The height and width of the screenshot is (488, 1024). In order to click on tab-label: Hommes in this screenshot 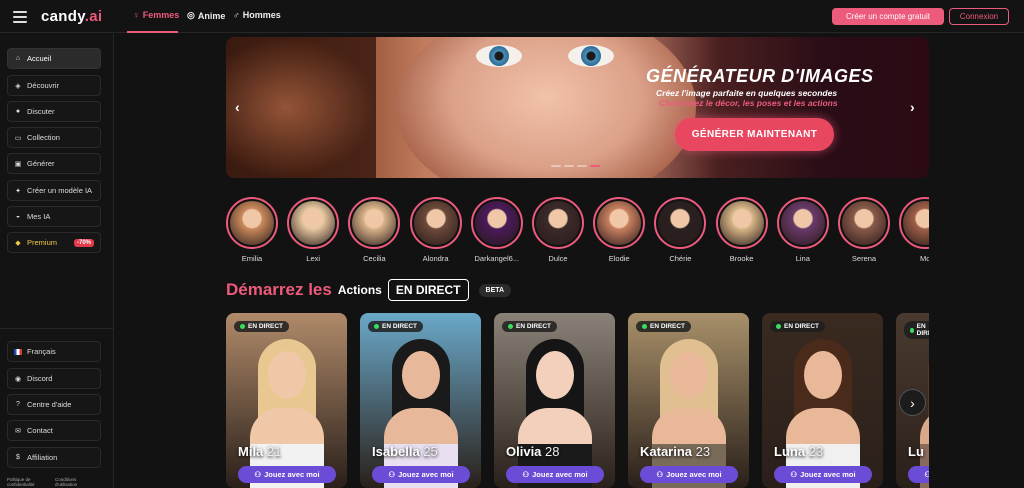, I will do `click(261, 15)`.